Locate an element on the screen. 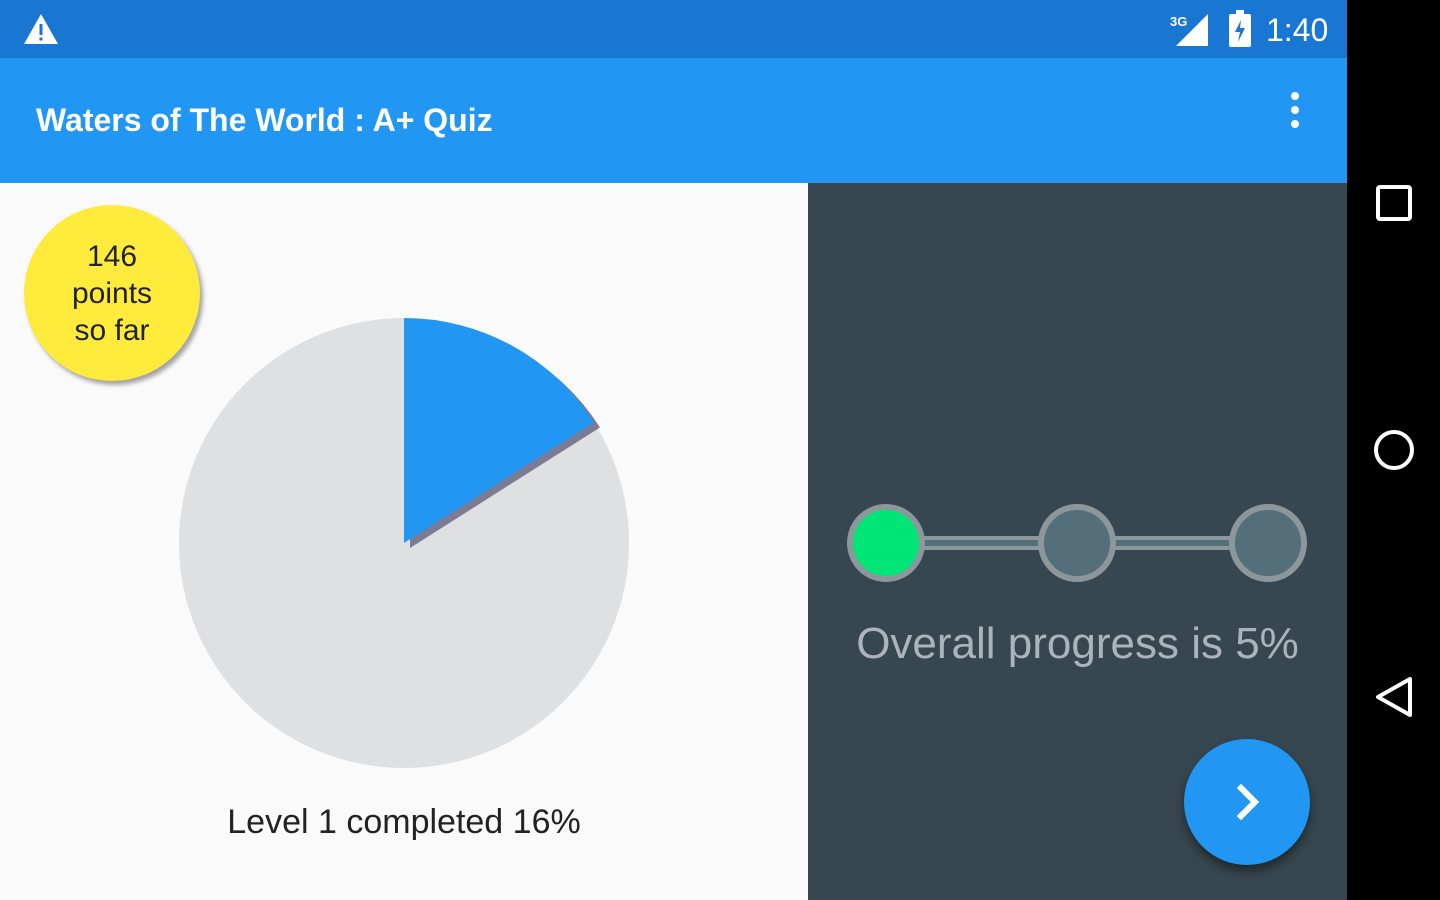 Image resolution: width=1440 pixels, height=900 pixels. overall-progress-stepper is located at coordinates (1077, 543).